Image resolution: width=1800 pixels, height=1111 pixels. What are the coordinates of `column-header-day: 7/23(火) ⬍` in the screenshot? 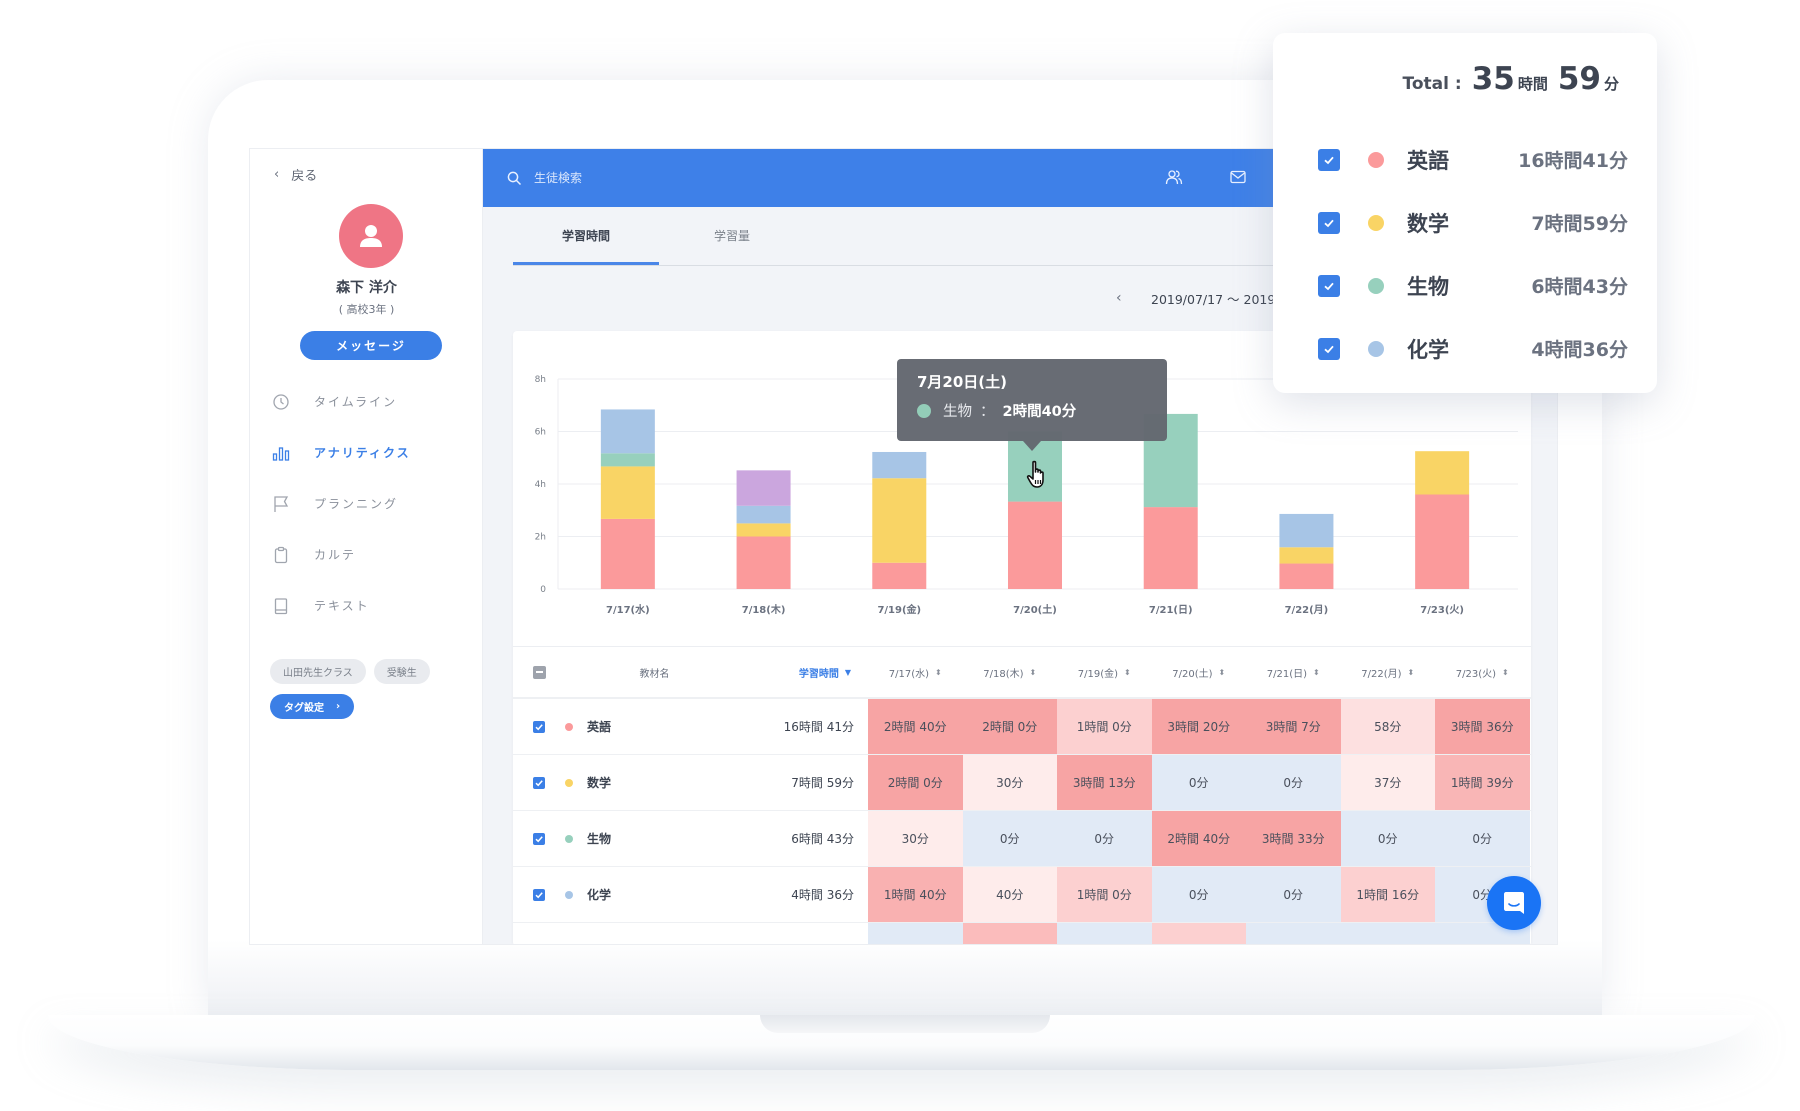 It's located at (1482, 672).